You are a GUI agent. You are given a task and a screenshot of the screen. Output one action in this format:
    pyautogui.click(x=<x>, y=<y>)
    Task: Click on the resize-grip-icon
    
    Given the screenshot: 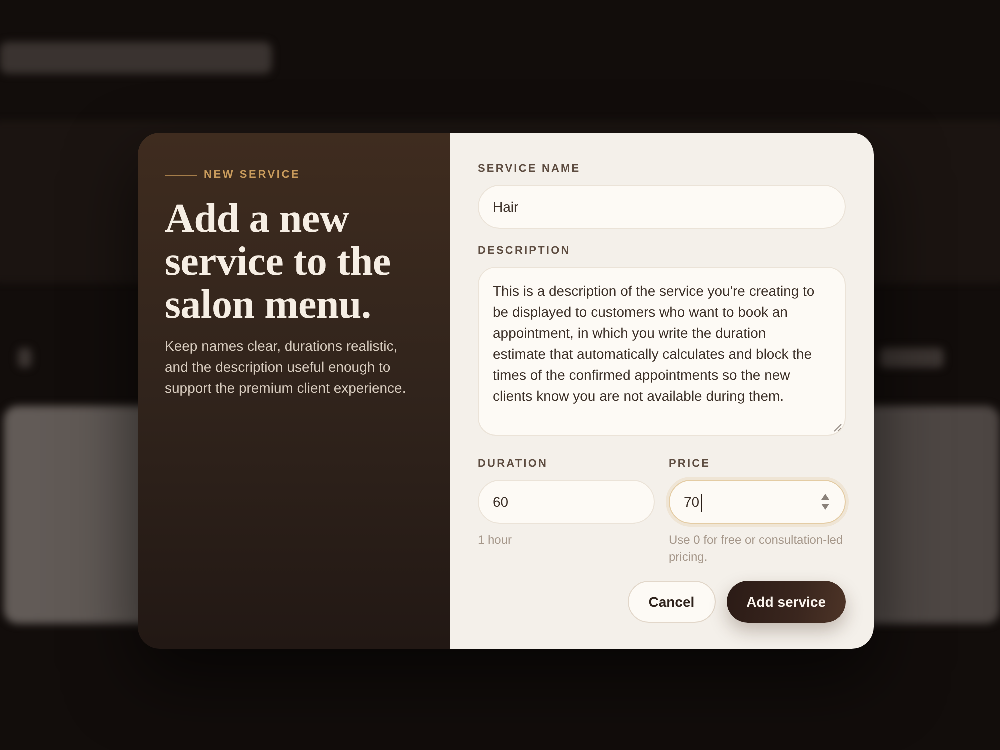 What is the action you would take?
    pyautogui.click(x=838, y=428)
    